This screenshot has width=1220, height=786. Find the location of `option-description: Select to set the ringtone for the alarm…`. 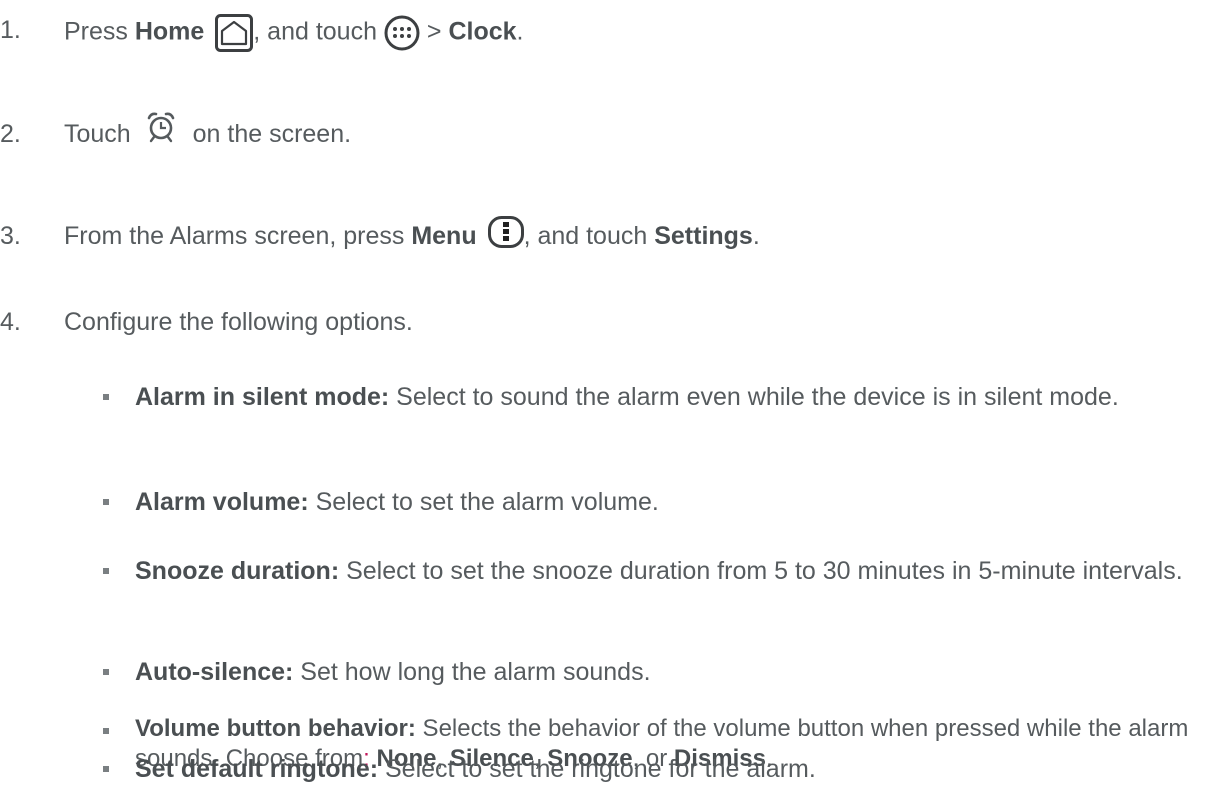

option-description: Select to set the ringtone for the alarm… is located at coordinates (597, 769).